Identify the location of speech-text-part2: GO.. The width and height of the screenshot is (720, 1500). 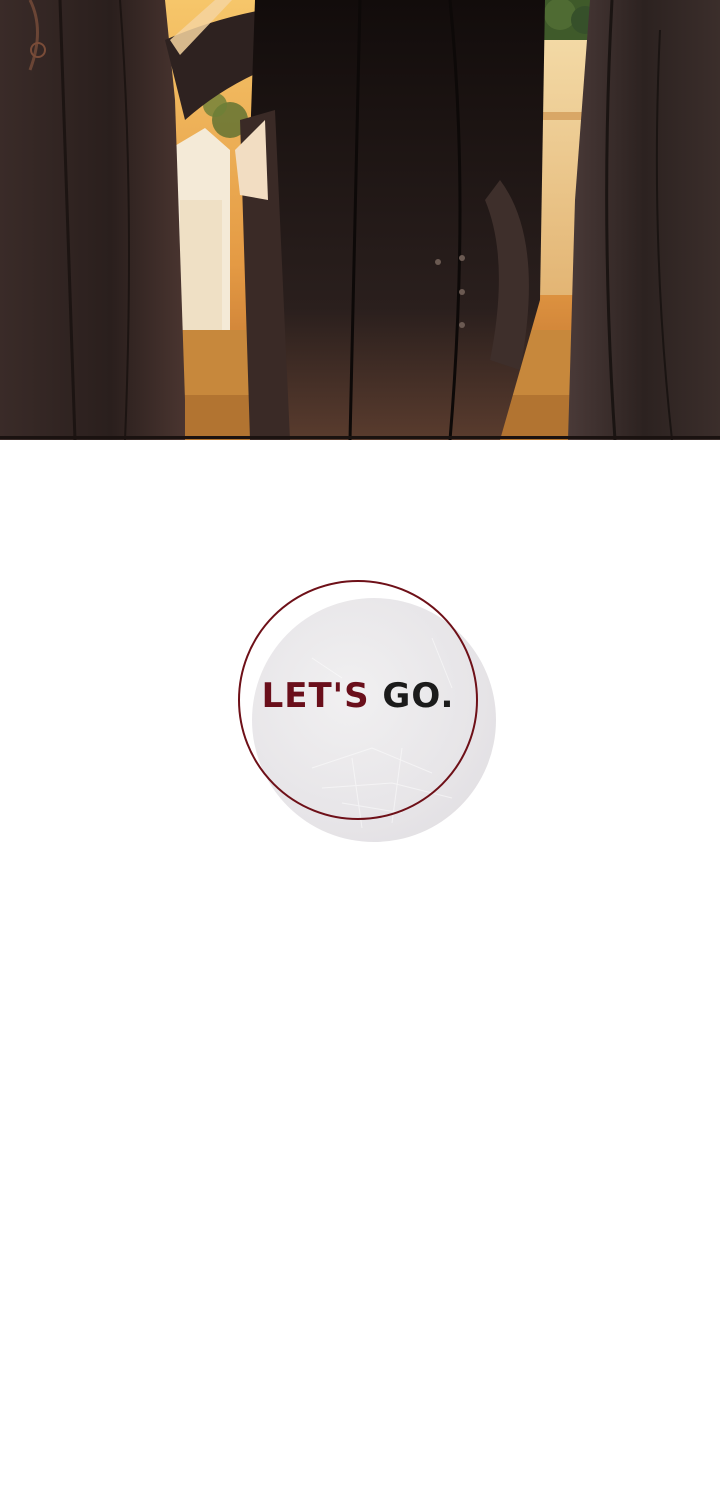
(418, 696).